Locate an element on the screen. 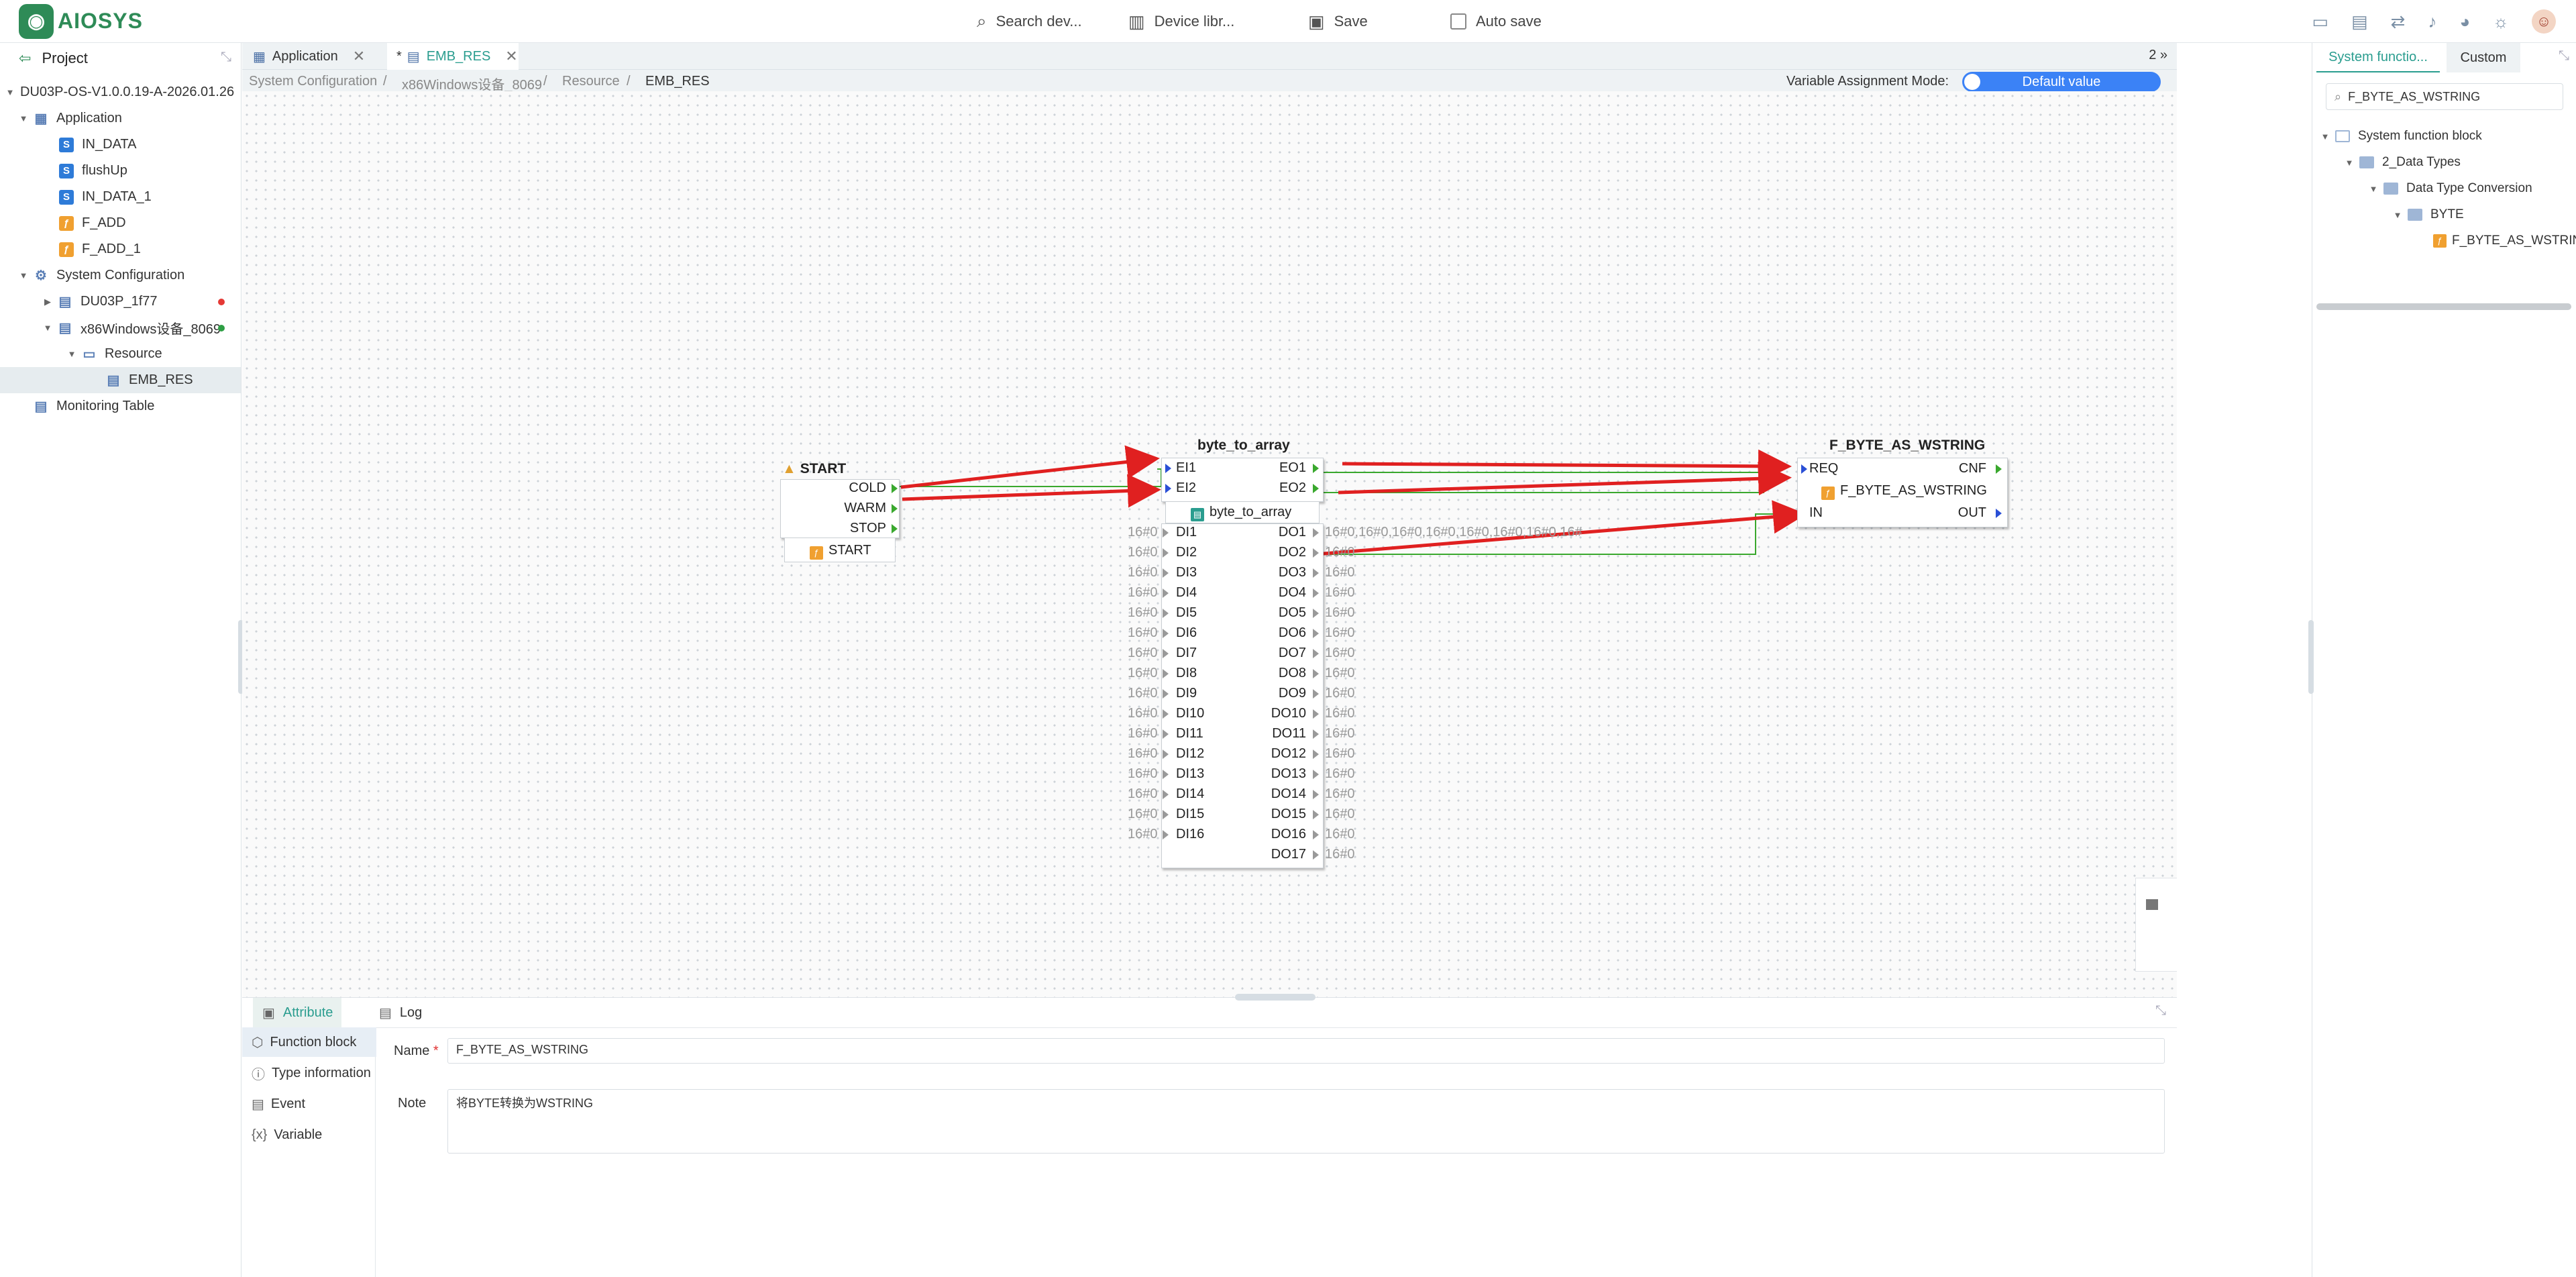 Image resolution: width=2576 pixels, height=1277 pixels. port-do16: DO16 is located at coordinates (1280, 834).